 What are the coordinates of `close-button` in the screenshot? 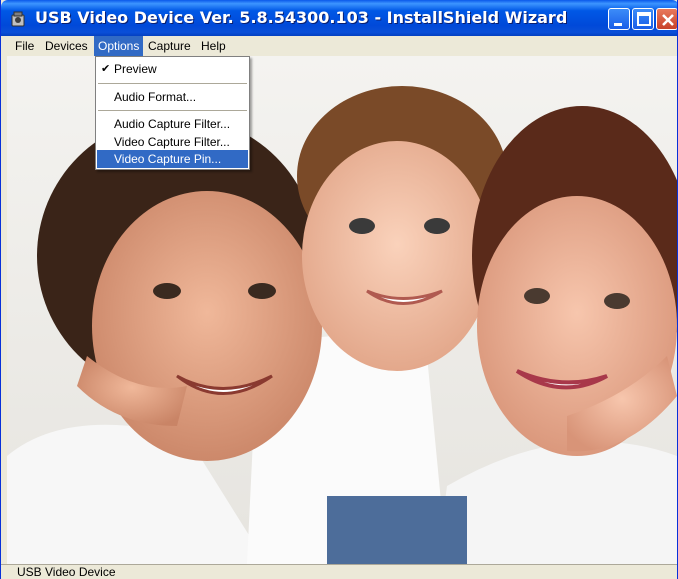 It's located at (666, 19).